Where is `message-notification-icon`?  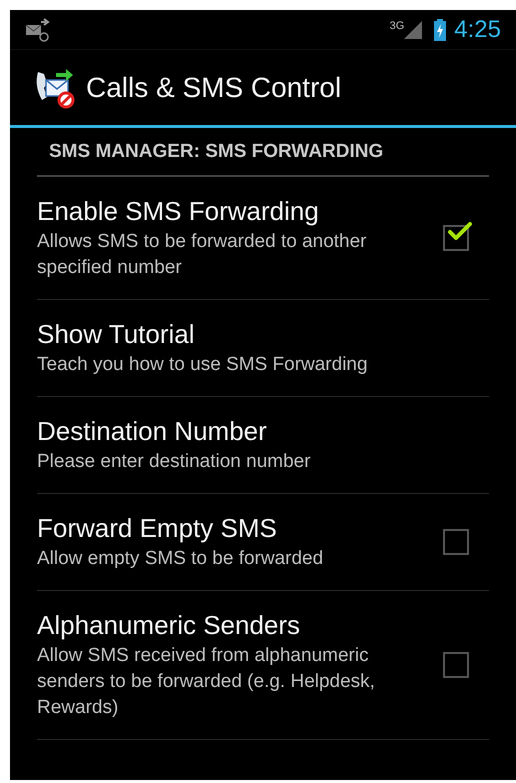 message-notification-icon is located at coordinates (38, 29).